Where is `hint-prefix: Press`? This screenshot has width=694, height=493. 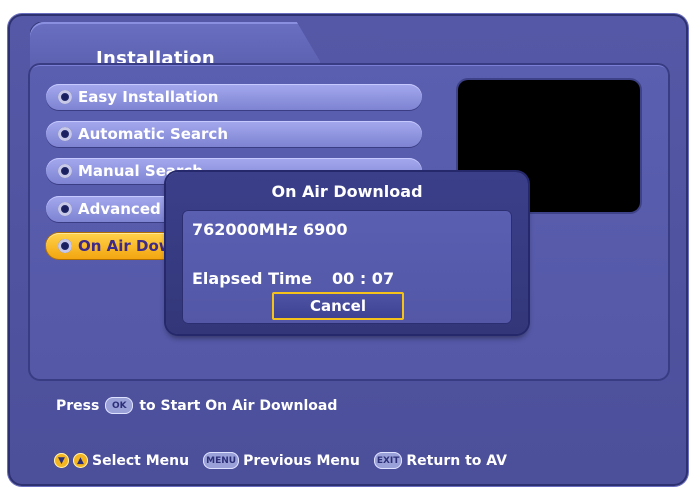
hint-prefix: Press is located at coordinates (78, 405).